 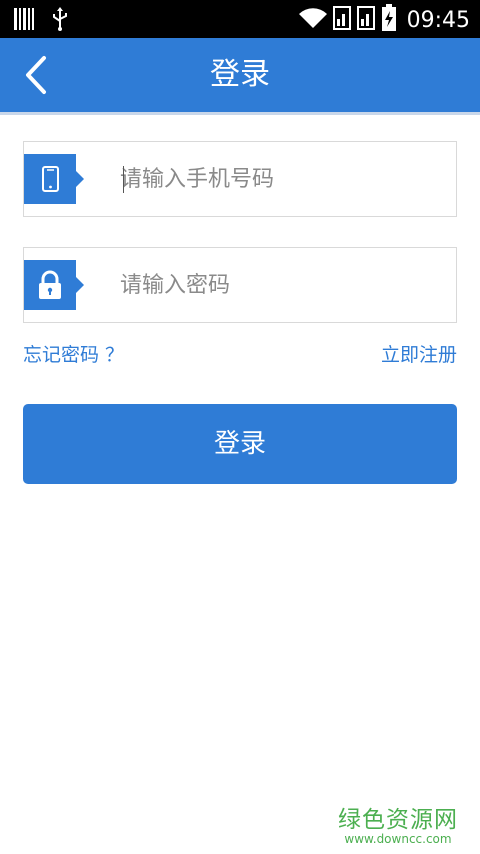 I want to click on password-field, so click(x=240, y=285).